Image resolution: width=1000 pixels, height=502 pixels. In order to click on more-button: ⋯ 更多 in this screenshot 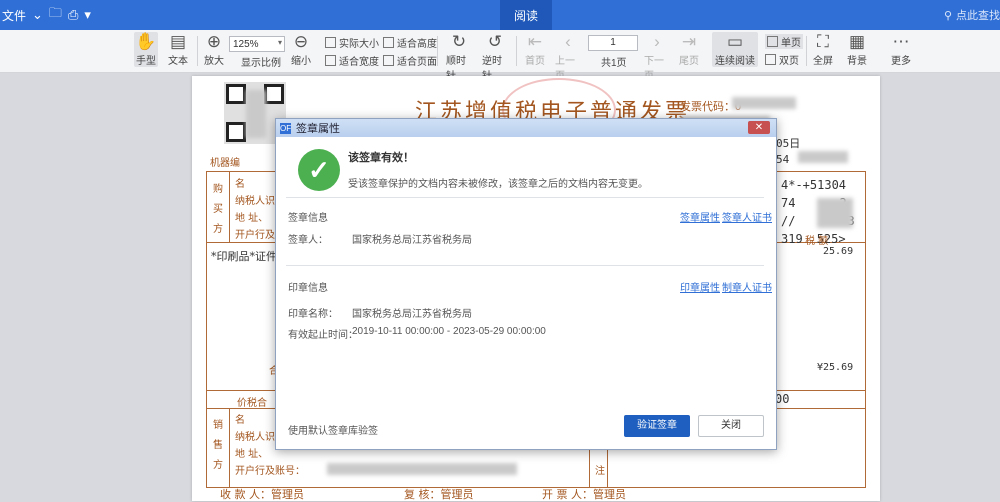, I will do `click(901, 49)`.